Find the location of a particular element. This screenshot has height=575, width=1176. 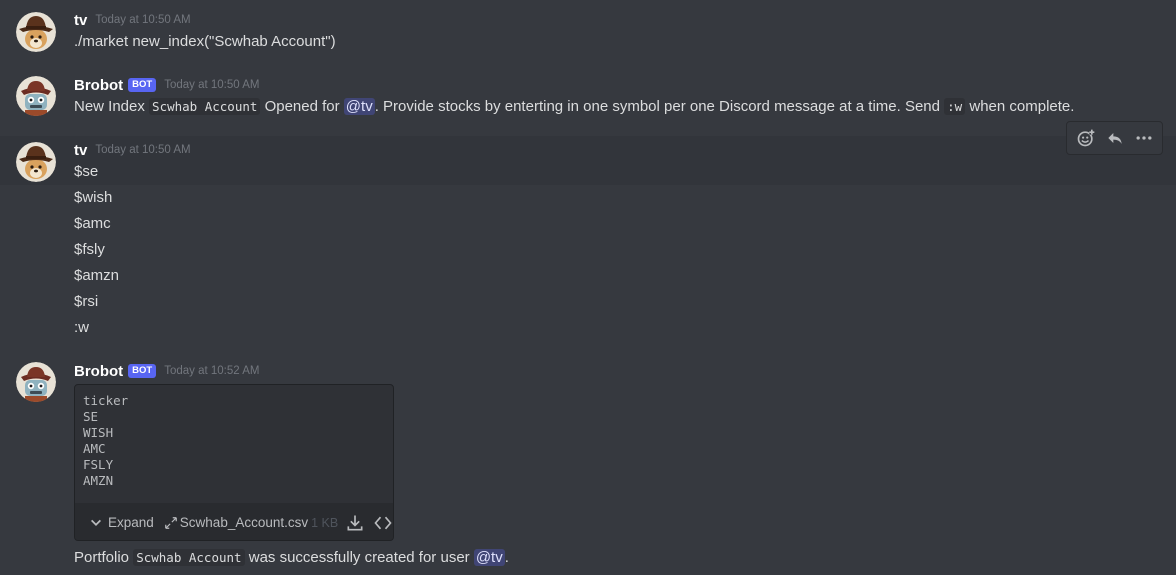

inline-code: :w is located at coordinates (955, 106).